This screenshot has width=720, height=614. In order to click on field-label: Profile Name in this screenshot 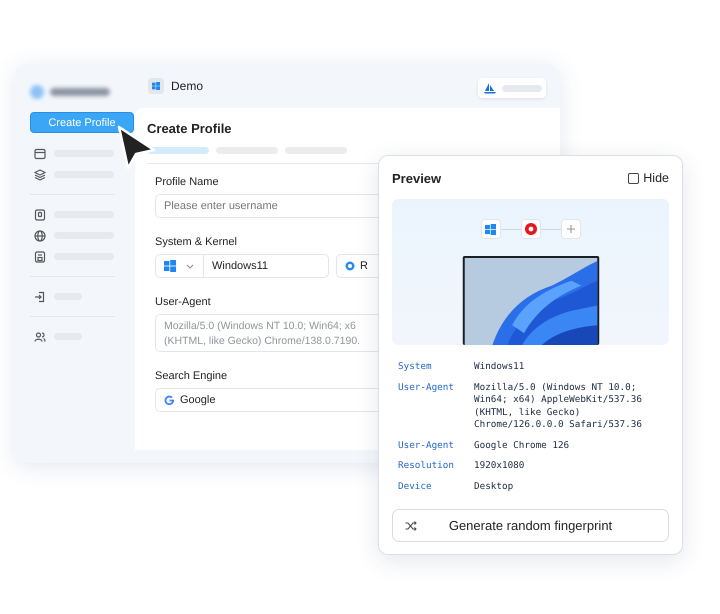, I will do `click(187, 182)`.